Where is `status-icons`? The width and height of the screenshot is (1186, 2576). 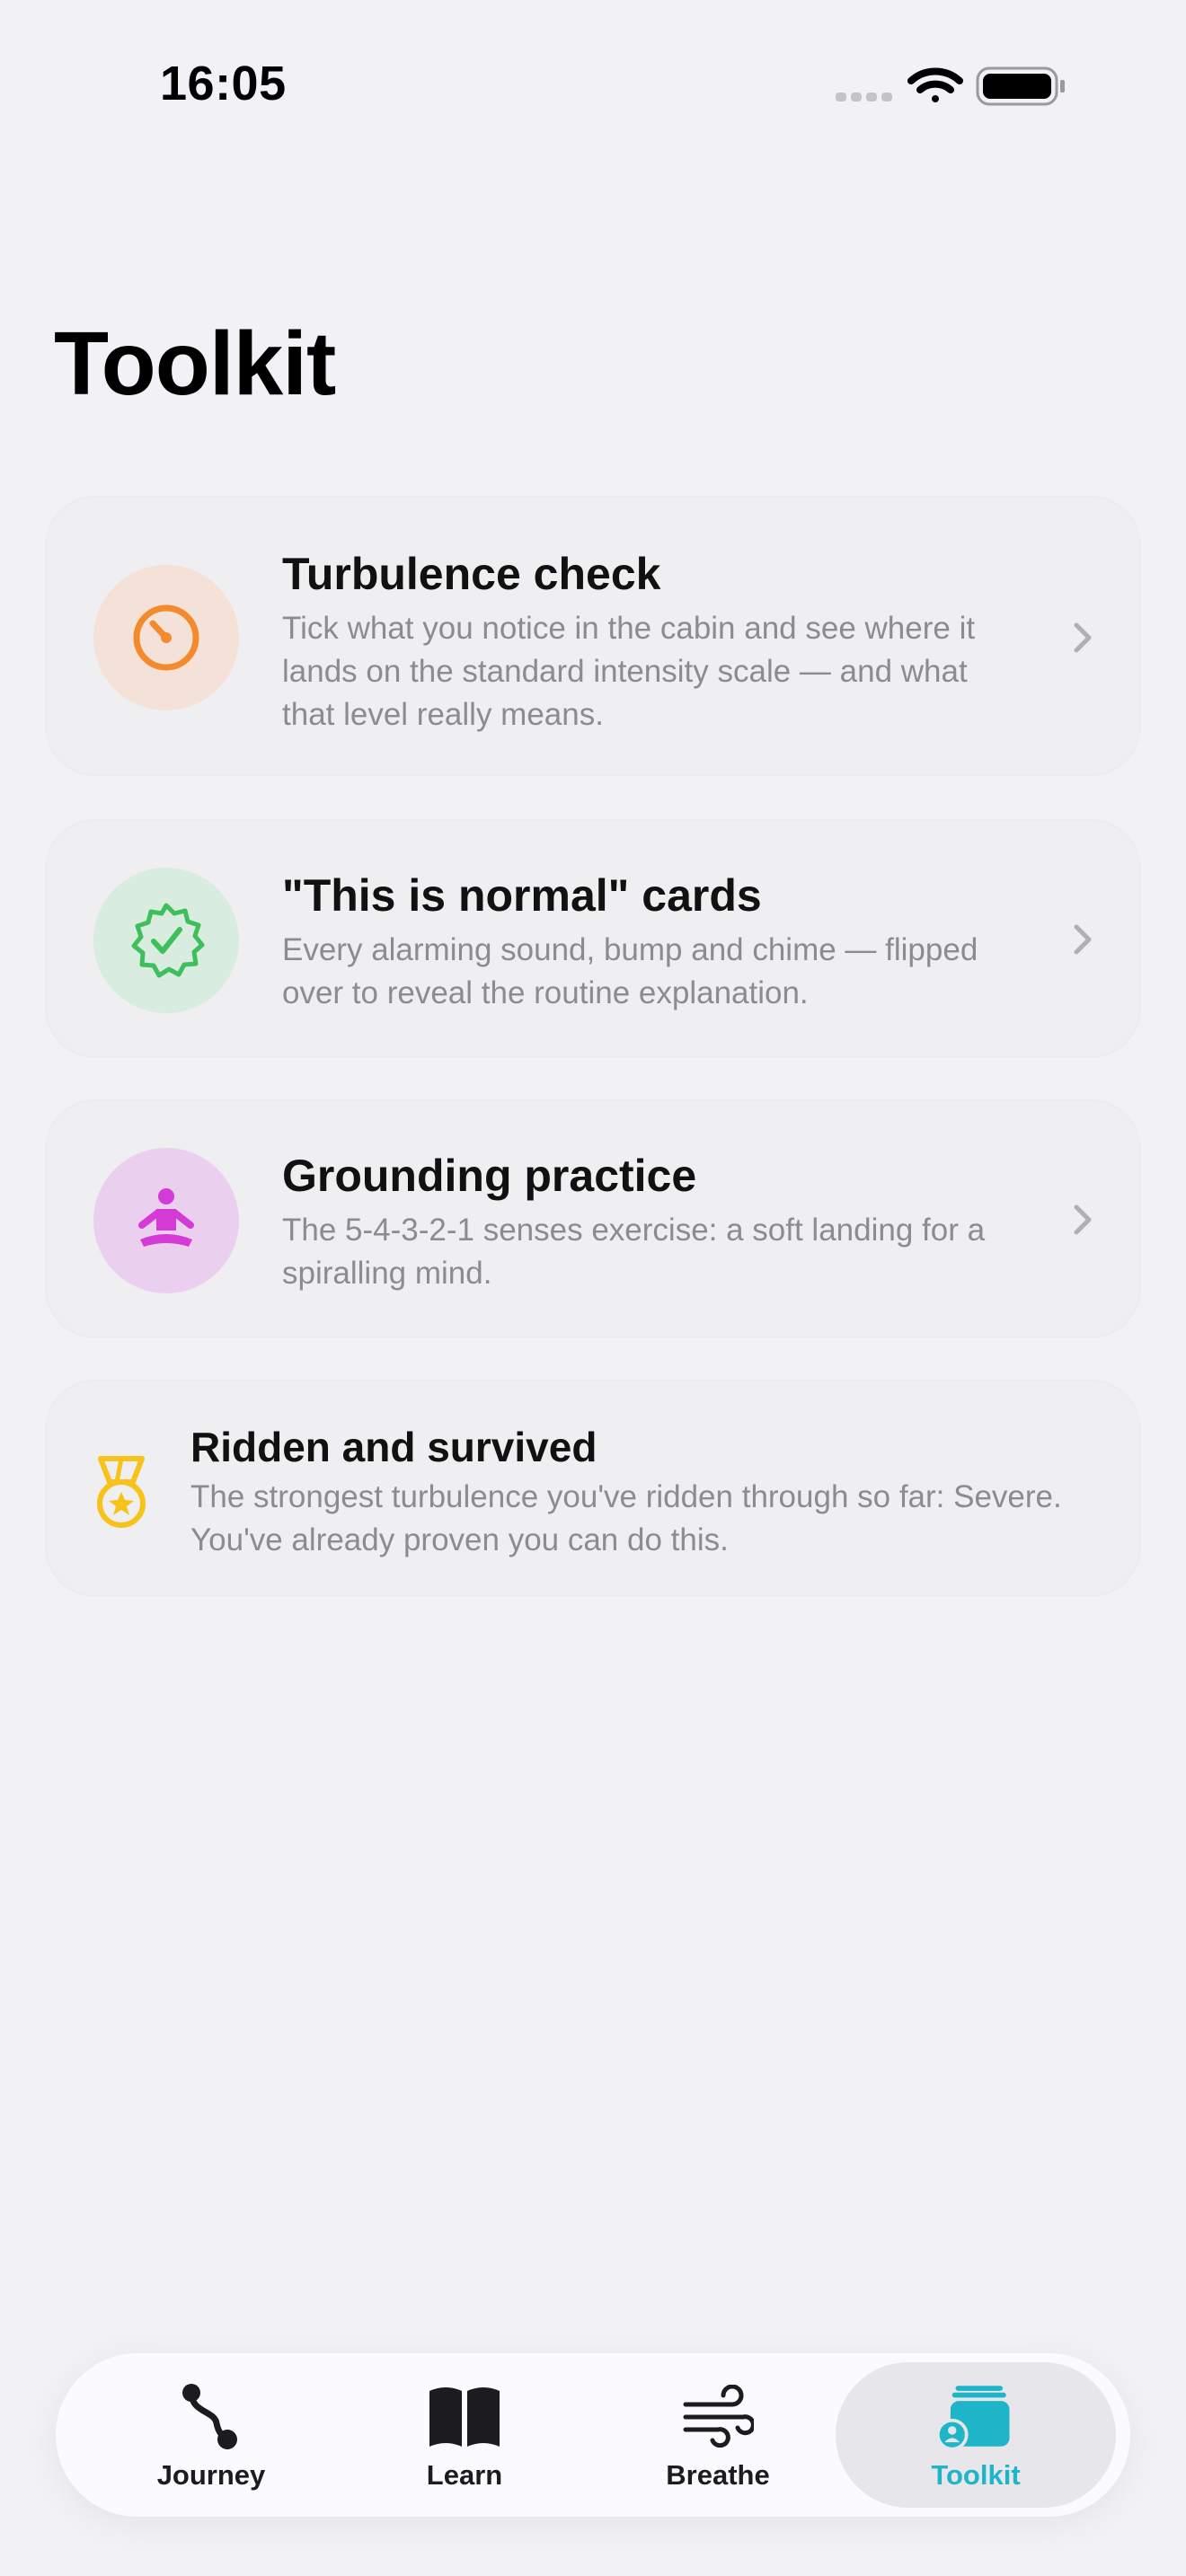 status-icons is located at coordinates (950, 86).